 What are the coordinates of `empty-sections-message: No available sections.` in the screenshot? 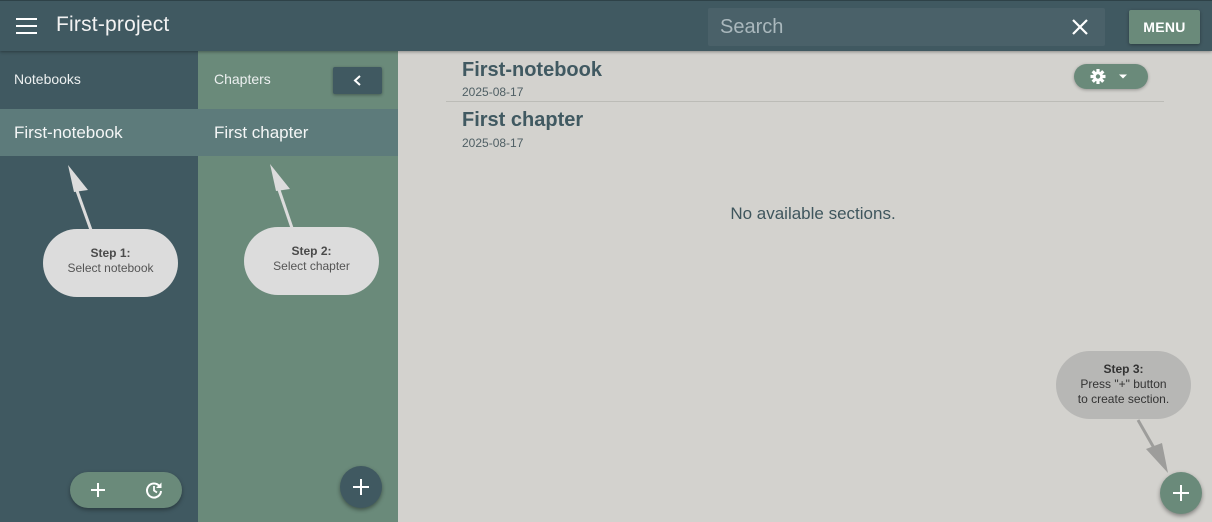 It's located at (813, 213).